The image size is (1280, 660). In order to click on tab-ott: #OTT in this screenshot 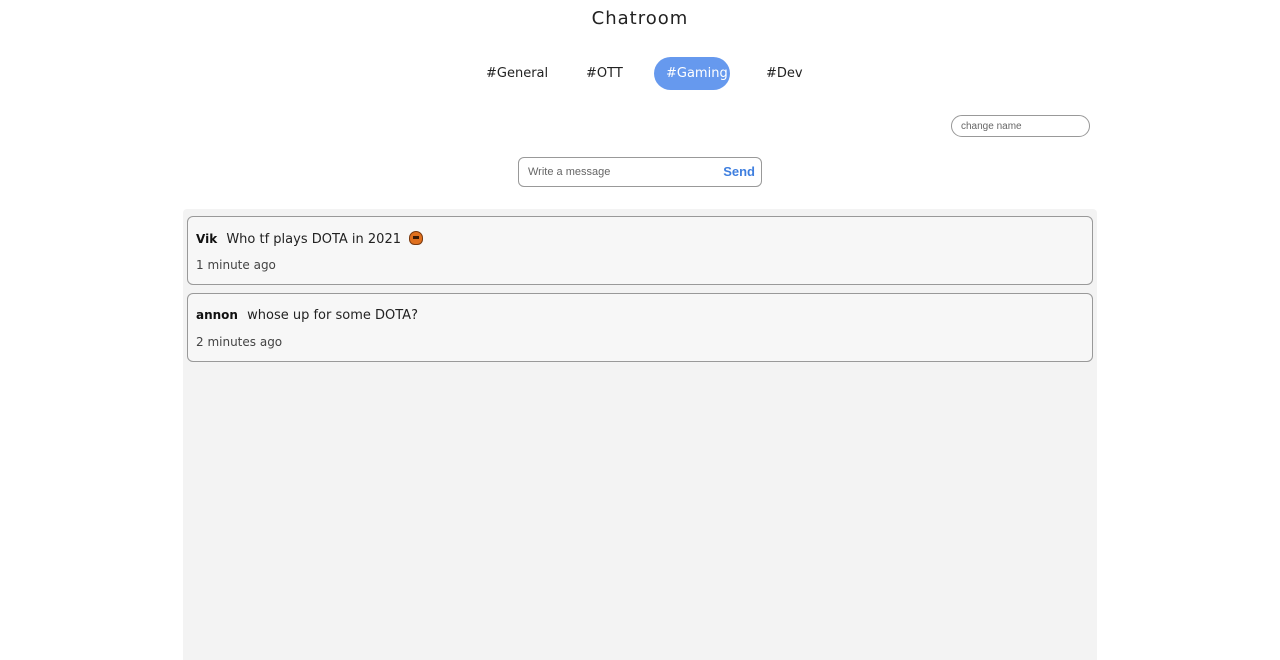, I will do `click(602, 73)`.